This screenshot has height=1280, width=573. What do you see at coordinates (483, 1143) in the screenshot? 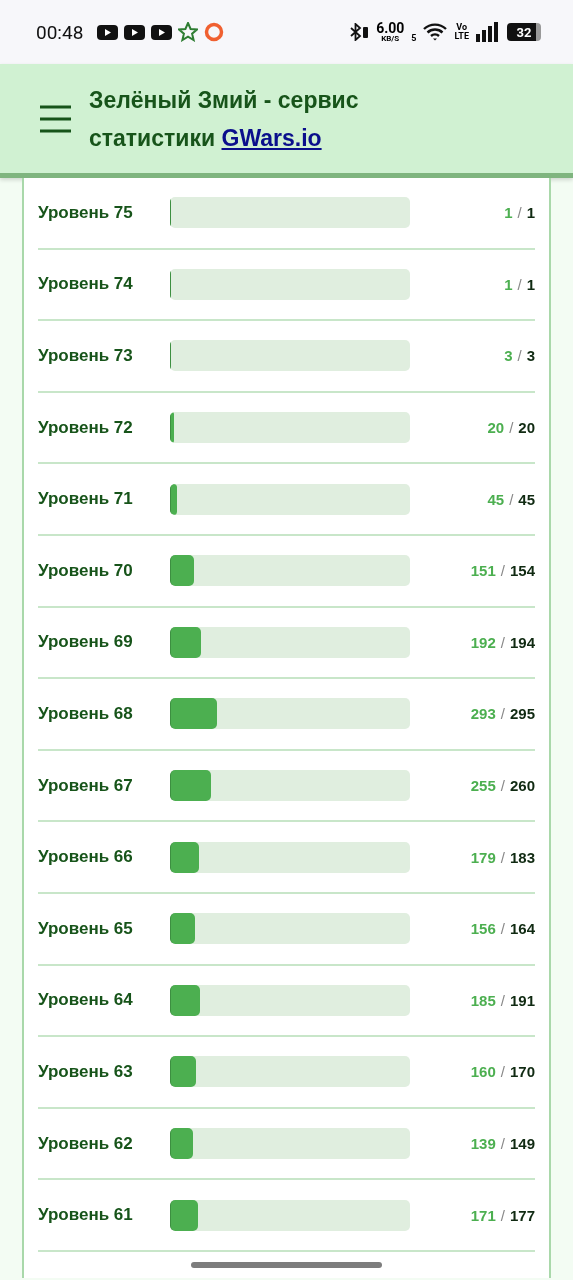
I see `count-value: 139` at bounding box center [483, 1143].